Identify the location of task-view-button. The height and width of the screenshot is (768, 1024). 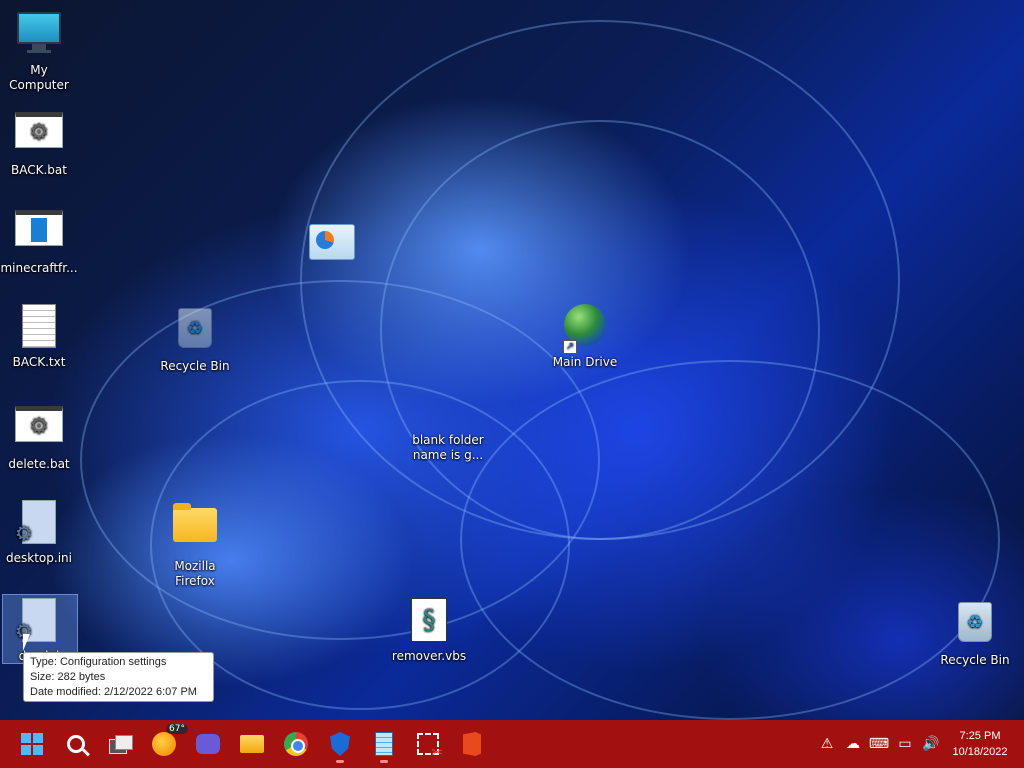
(120, 744).